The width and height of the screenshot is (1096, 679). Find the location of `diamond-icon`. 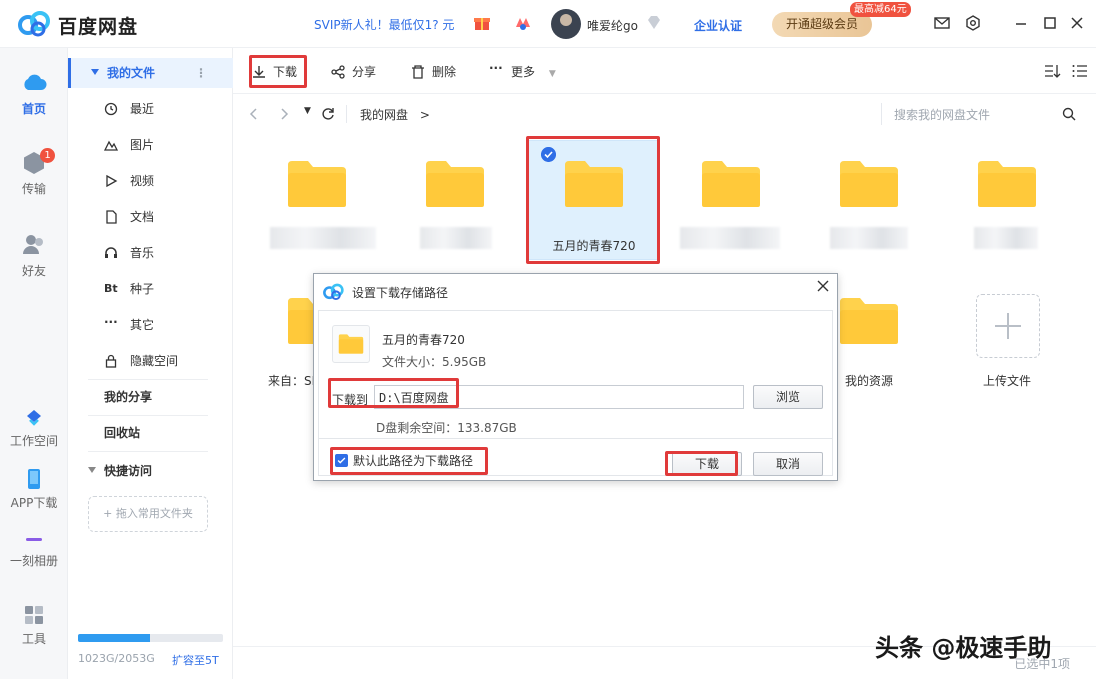

diamond-icon is located at coordinates (654, 22).